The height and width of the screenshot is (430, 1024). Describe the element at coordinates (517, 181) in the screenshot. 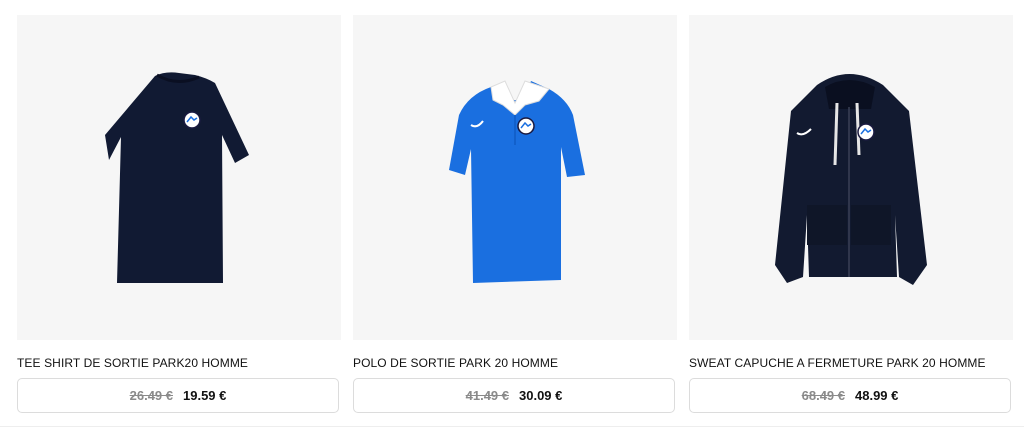

I see `blue-polo-icon` at that location.